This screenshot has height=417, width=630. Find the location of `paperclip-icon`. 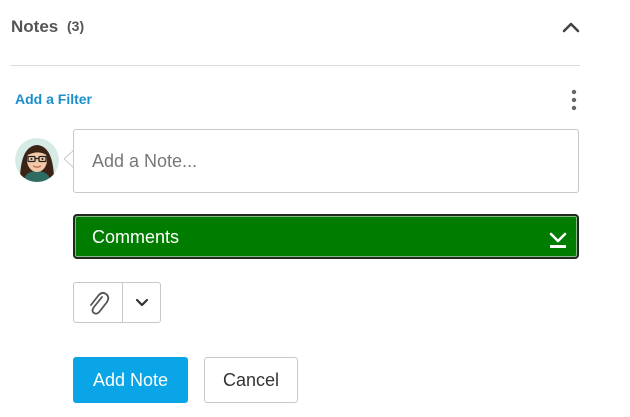

paperclip-icon is located at coordinates (100, 303).